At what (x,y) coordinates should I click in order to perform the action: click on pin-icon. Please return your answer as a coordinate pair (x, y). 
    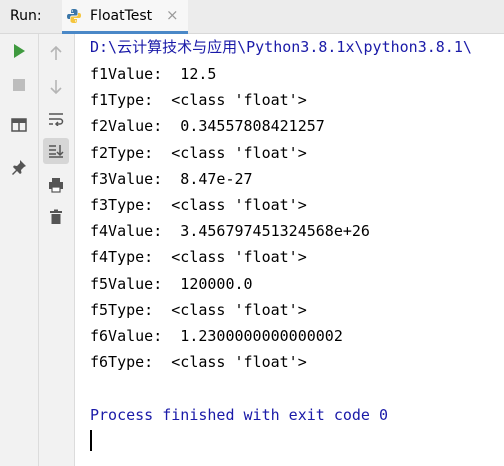
    Looking at the image, I should click on (19, 167).